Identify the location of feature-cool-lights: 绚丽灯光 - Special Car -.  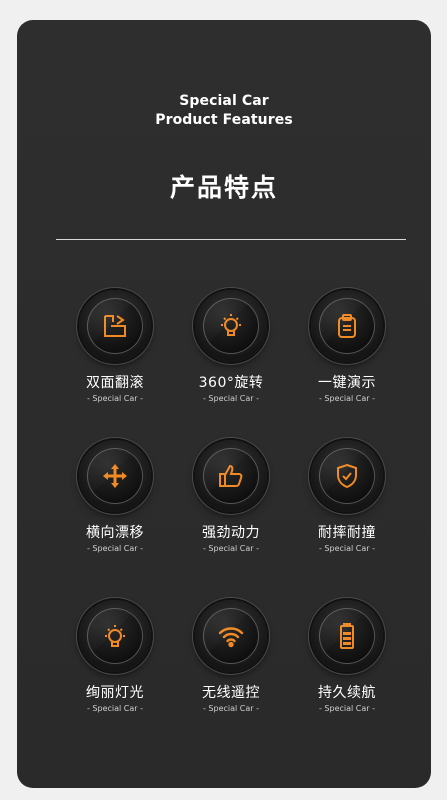
(115, 660).